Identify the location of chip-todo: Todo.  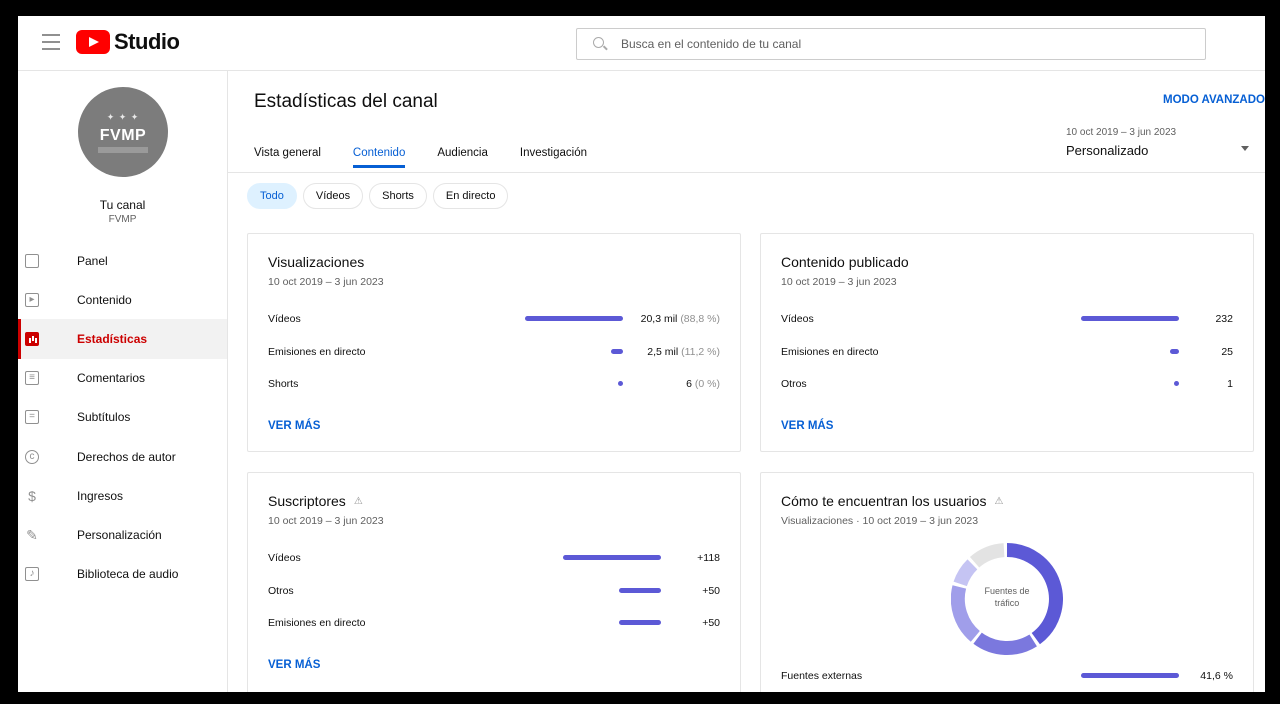
(272, 196).